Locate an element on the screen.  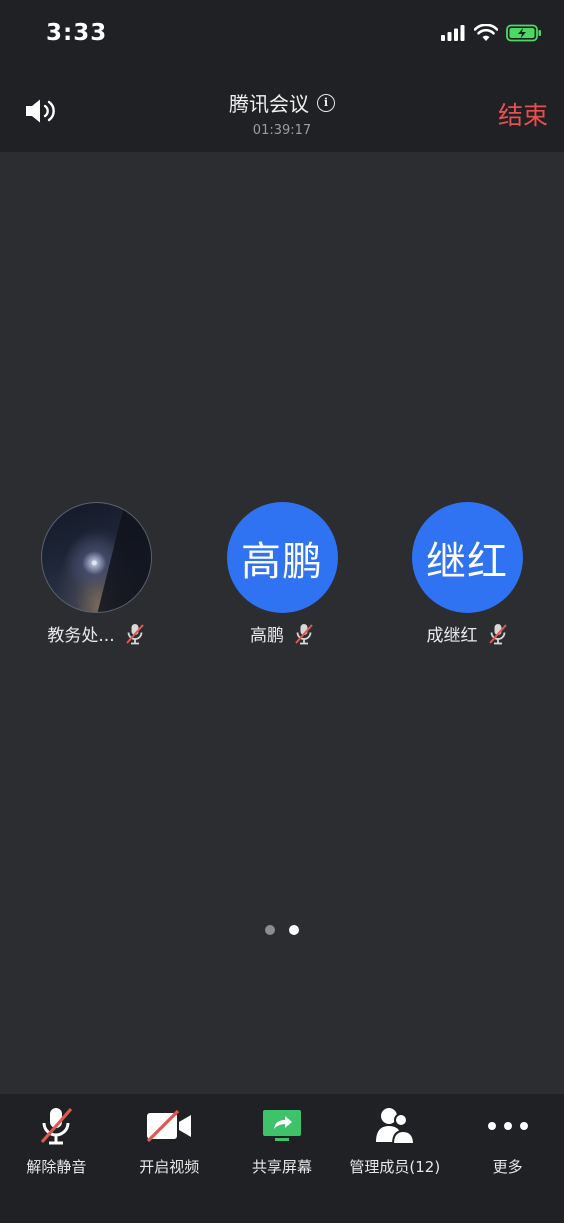
meeting-header: 腾讯会议 i 01:39:17 结束 is located at coordinates (282, 111).